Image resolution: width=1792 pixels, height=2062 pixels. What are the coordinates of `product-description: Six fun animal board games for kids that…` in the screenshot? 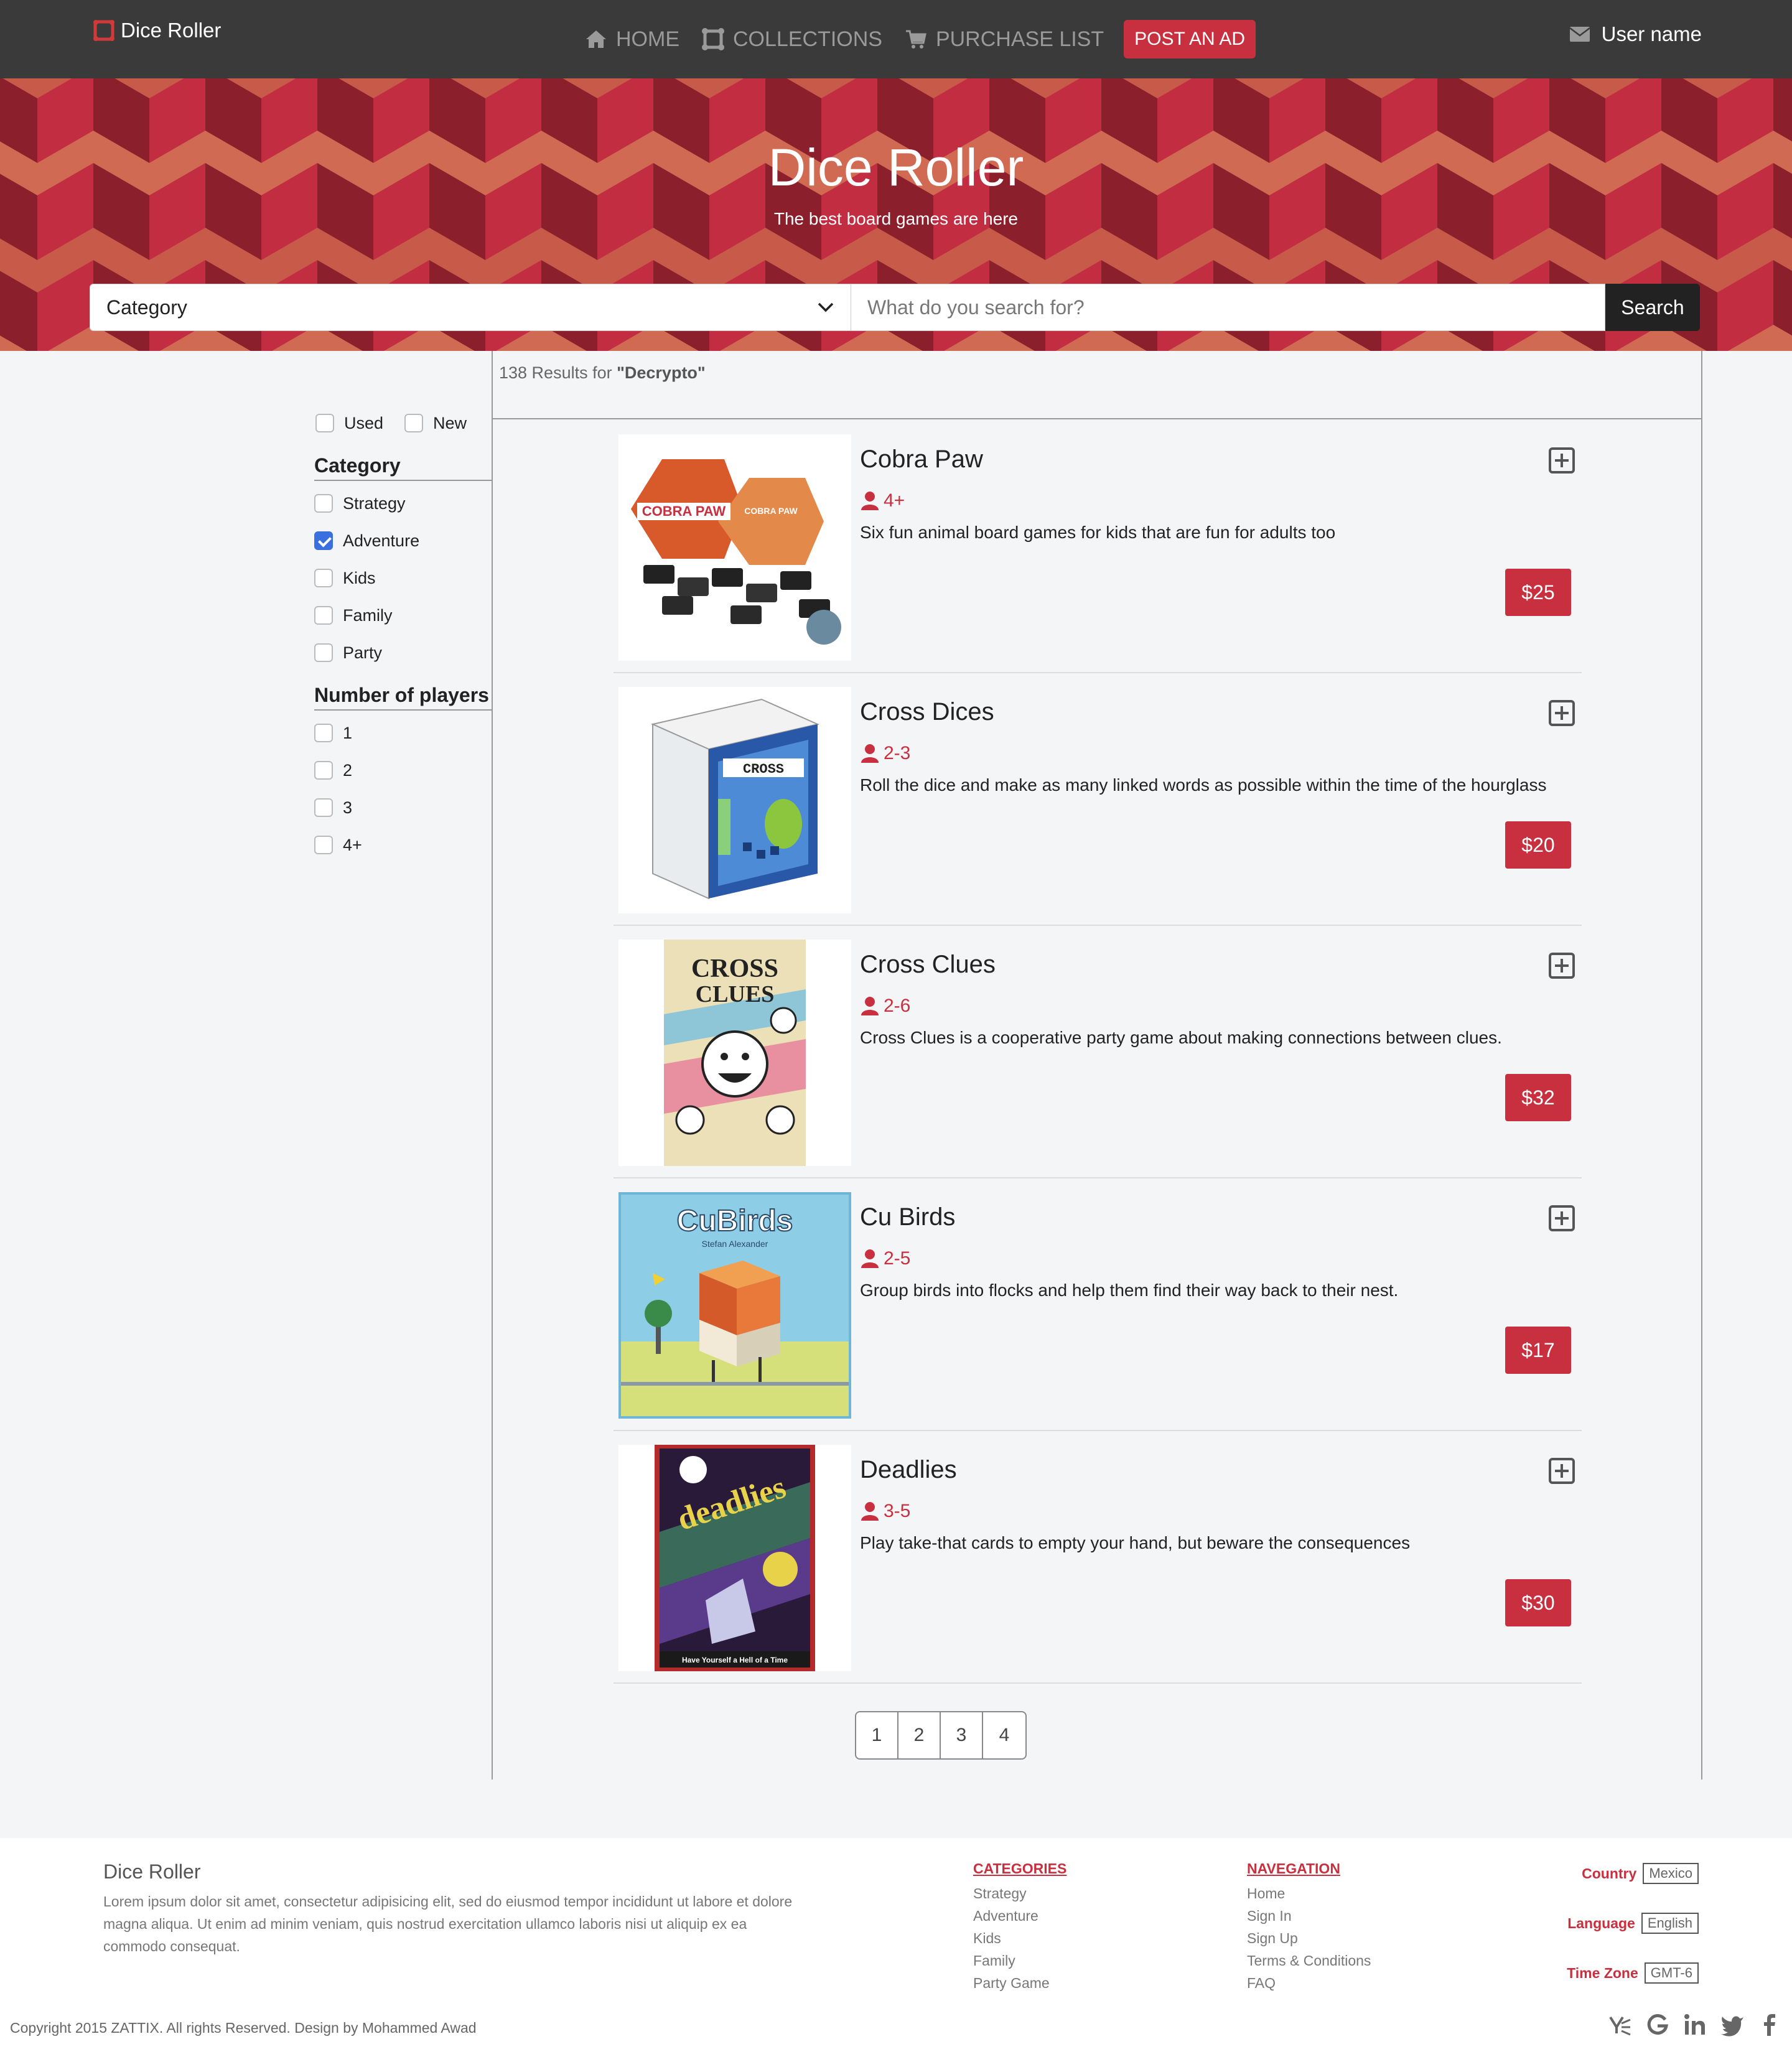 It's located at (1098, 532).